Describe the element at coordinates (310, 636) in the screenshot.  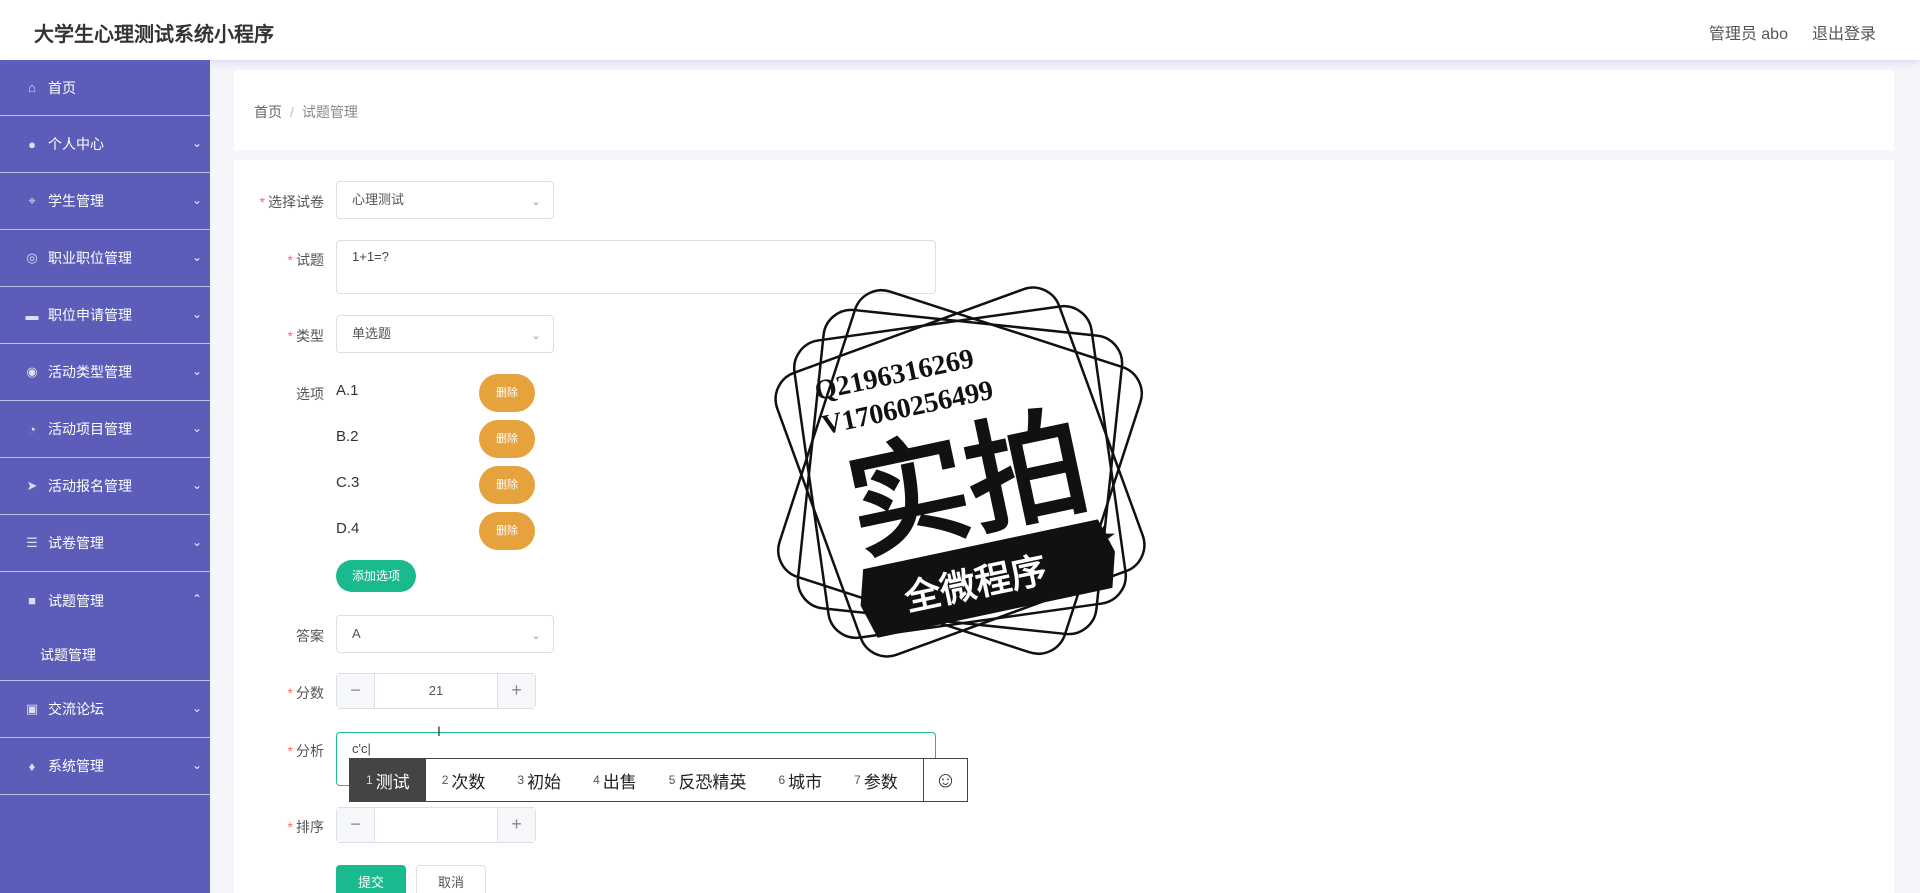
I see `answer-label: 答案` at that location.